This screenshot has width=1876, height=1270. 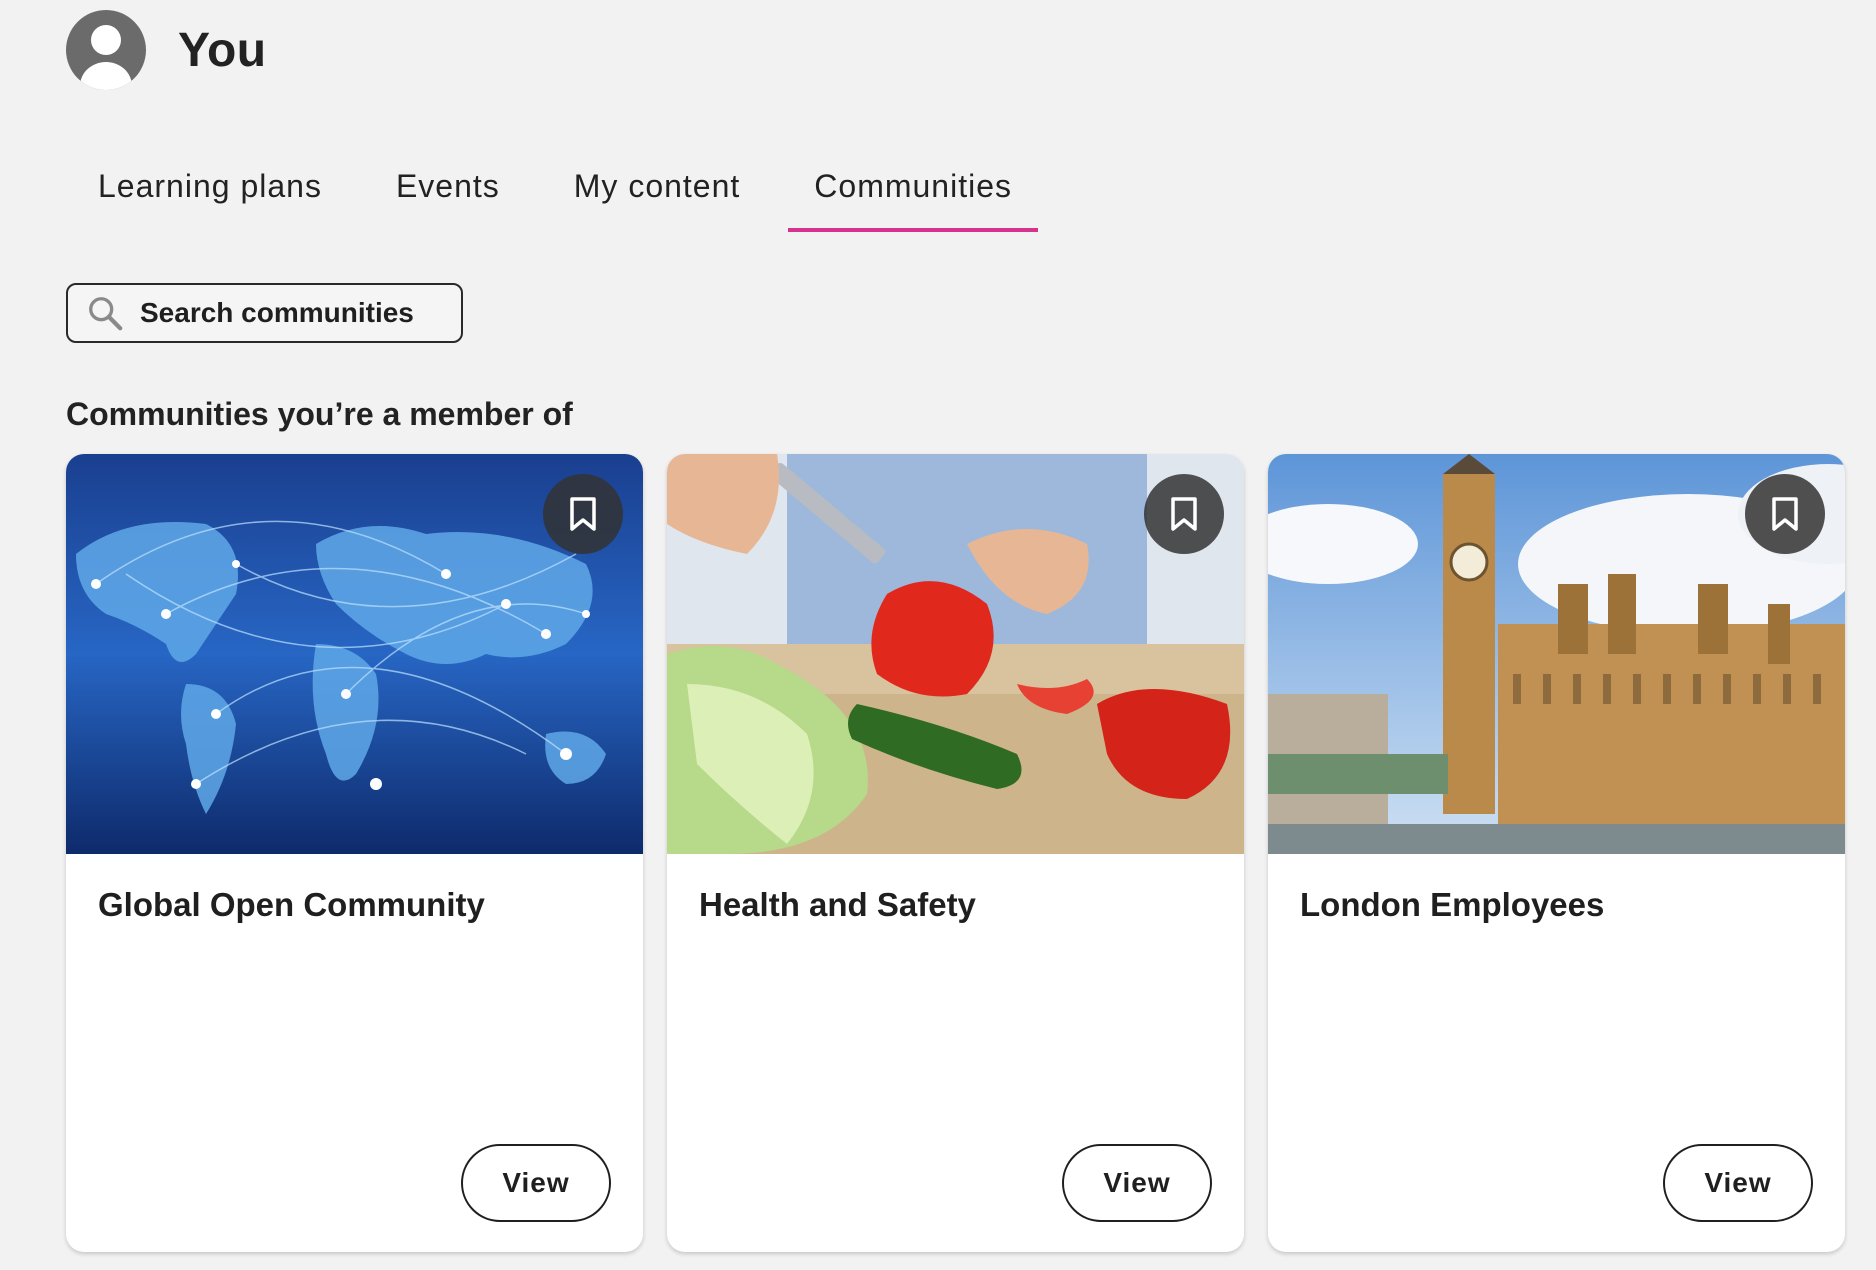 What do you see at coordinates (106, 50) in the screenshot?
I see `user-avatar-icon` at bounding box center [106, 50].